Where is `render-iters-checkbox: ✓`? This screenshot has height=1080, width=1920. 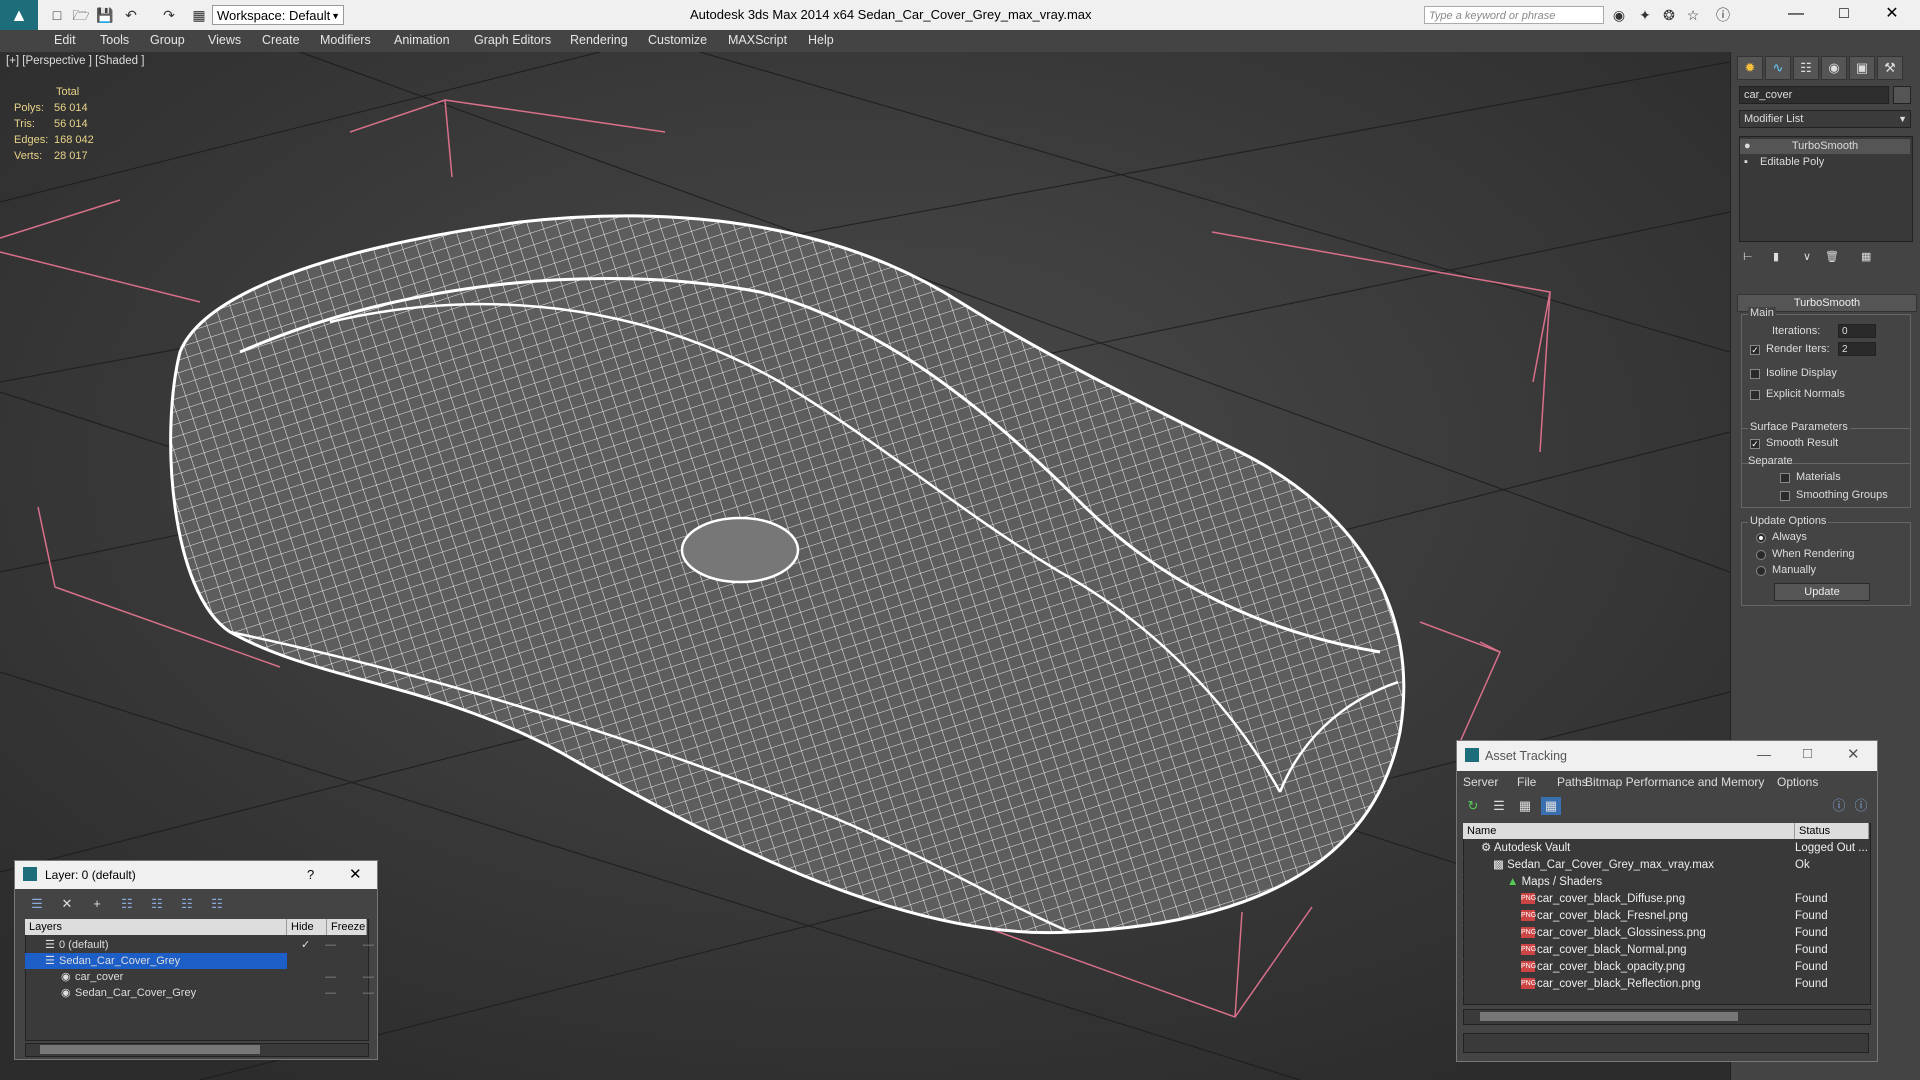 render-iters-checkbox: ✓ is located at coordinates (1755, 350).